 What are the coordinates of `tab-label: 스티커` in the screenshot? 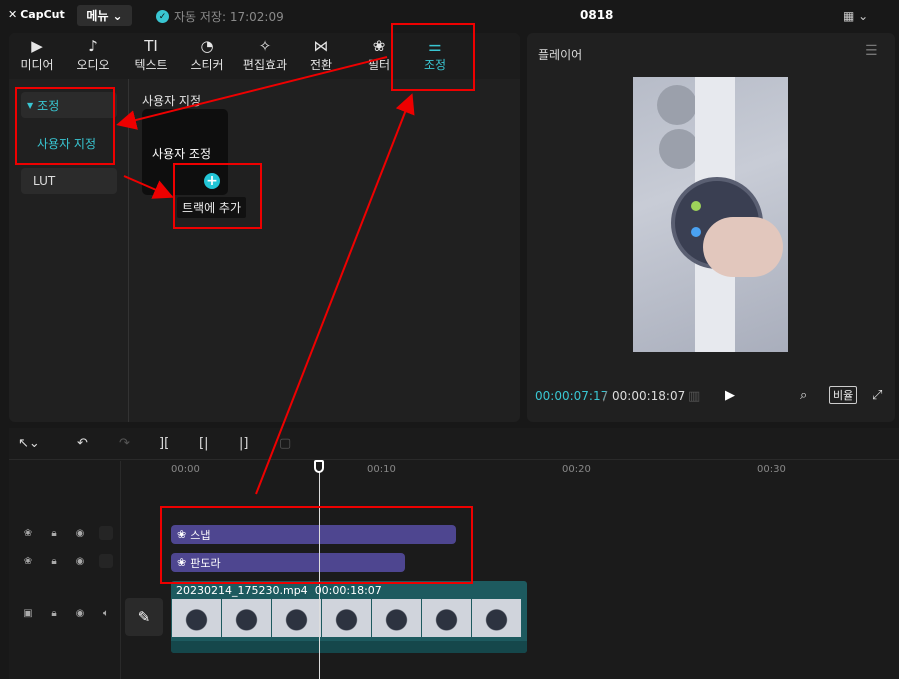 It's located at (207, 65).